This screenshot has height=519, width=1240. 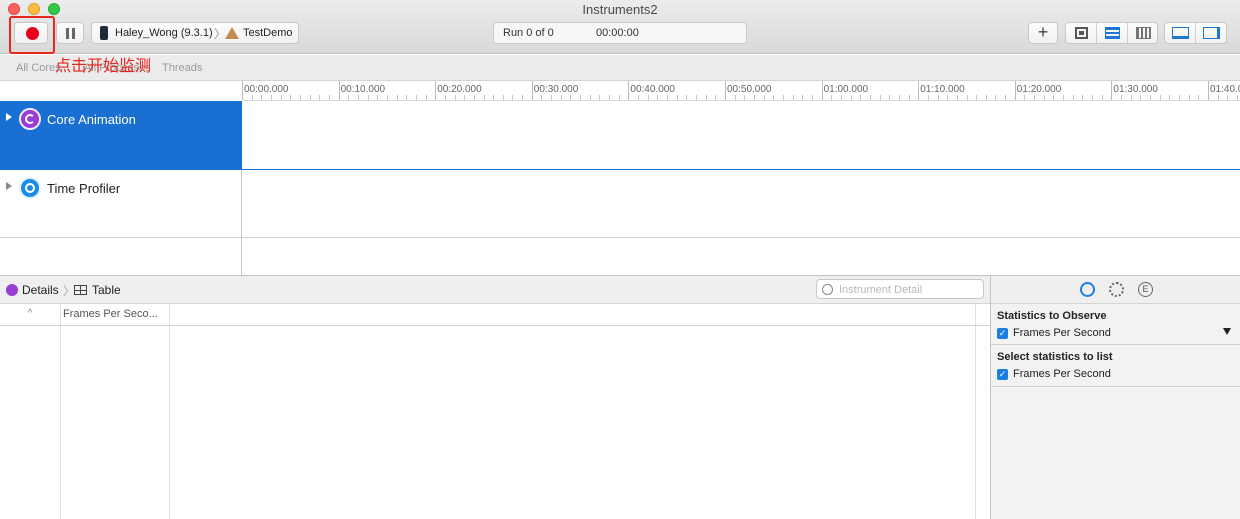 I want to click on list-view-button, so click(x=1112, y=33).